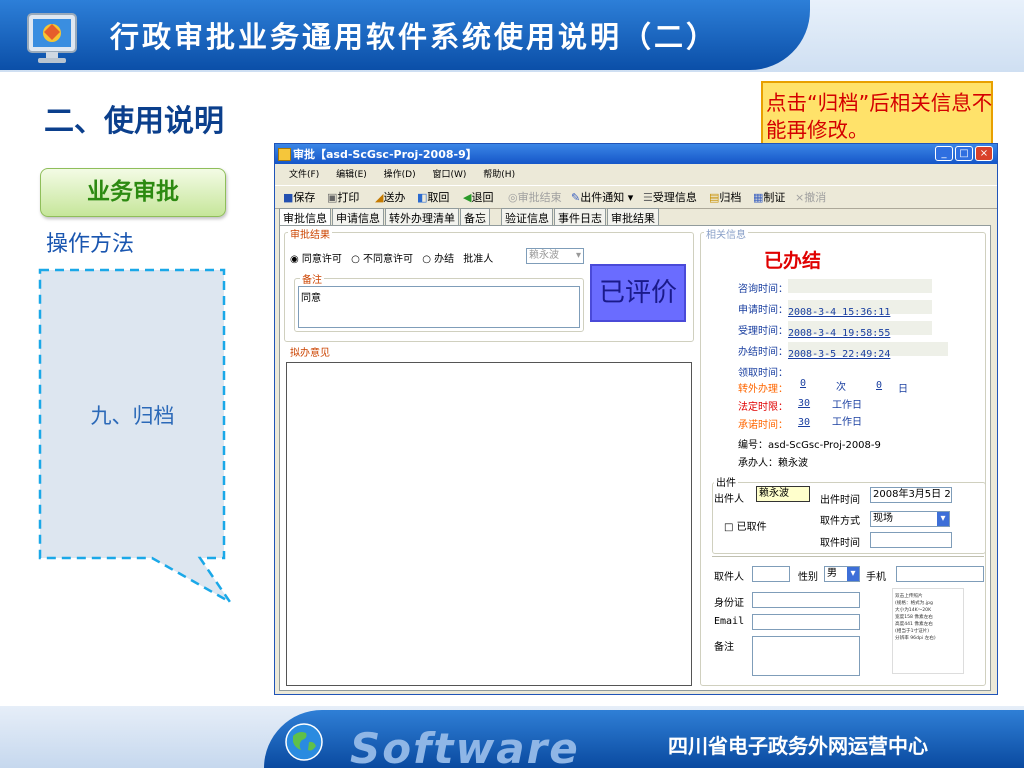  What do you see at coordinates (469, 217) in the screenshot?
I see `tab-bar: 审批信息 申请信息 转外办理清单 备忘 验证信息 事件日志 审批结果` at bounding box center [469, 217].